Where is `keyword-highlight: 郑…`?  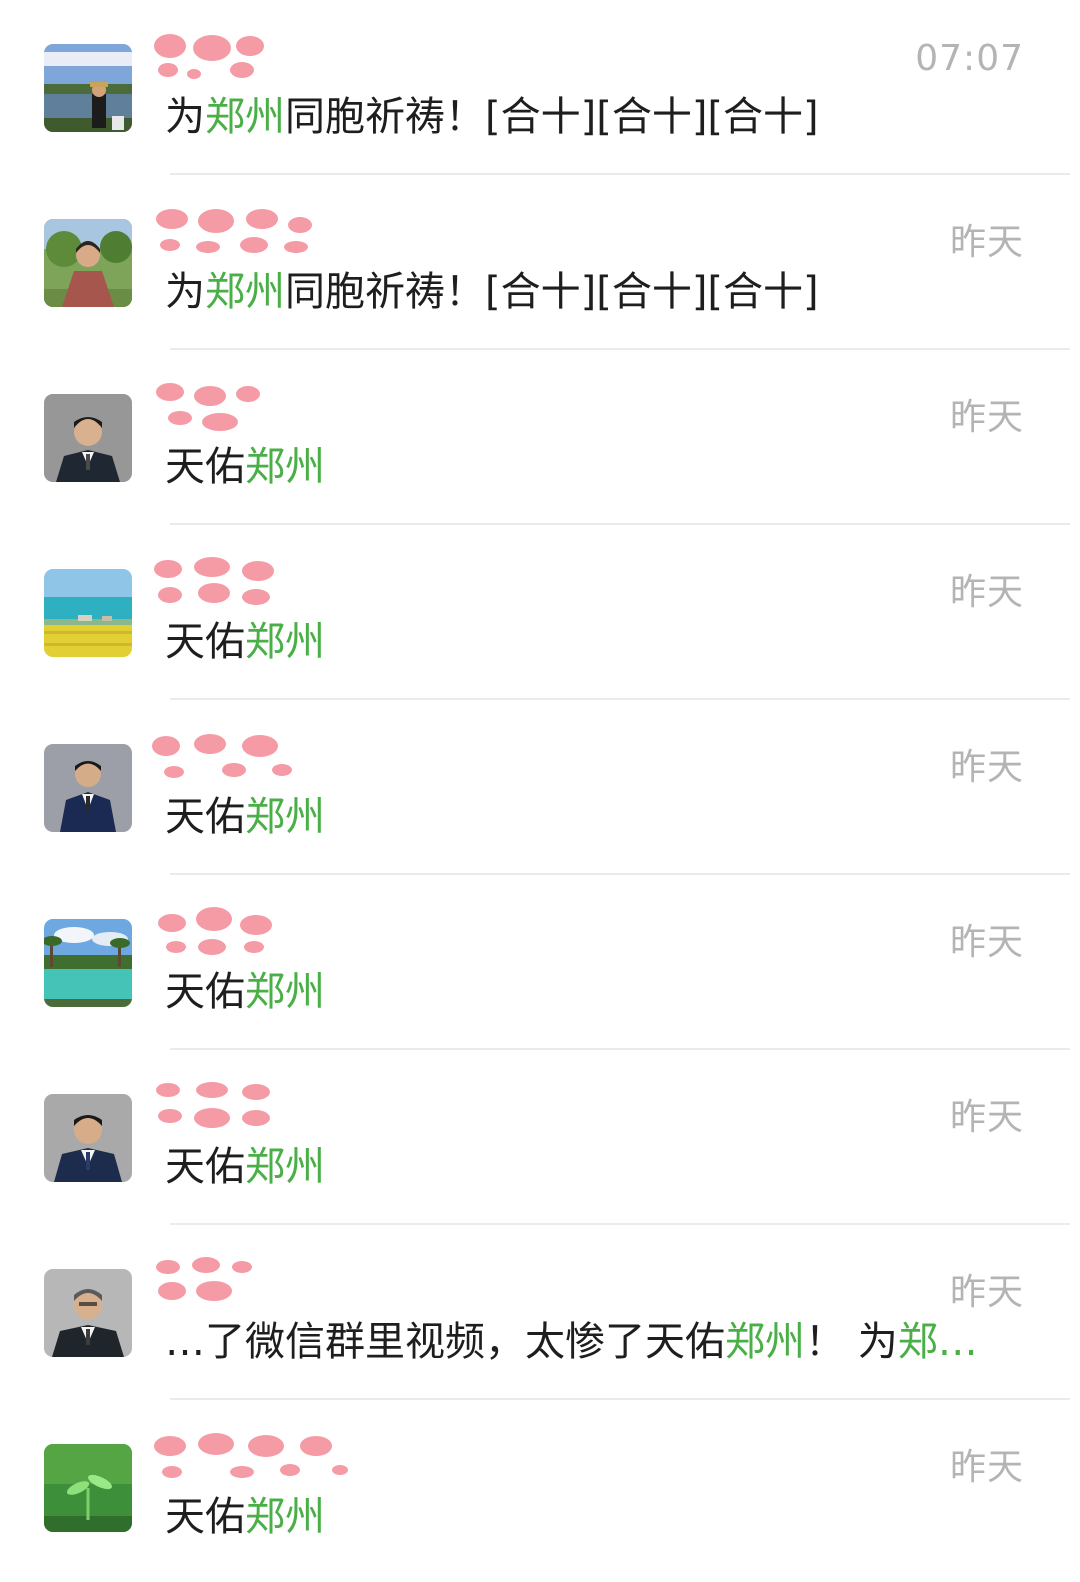 keyword-highlight: 郑… is located at coordinates (937, 1342).